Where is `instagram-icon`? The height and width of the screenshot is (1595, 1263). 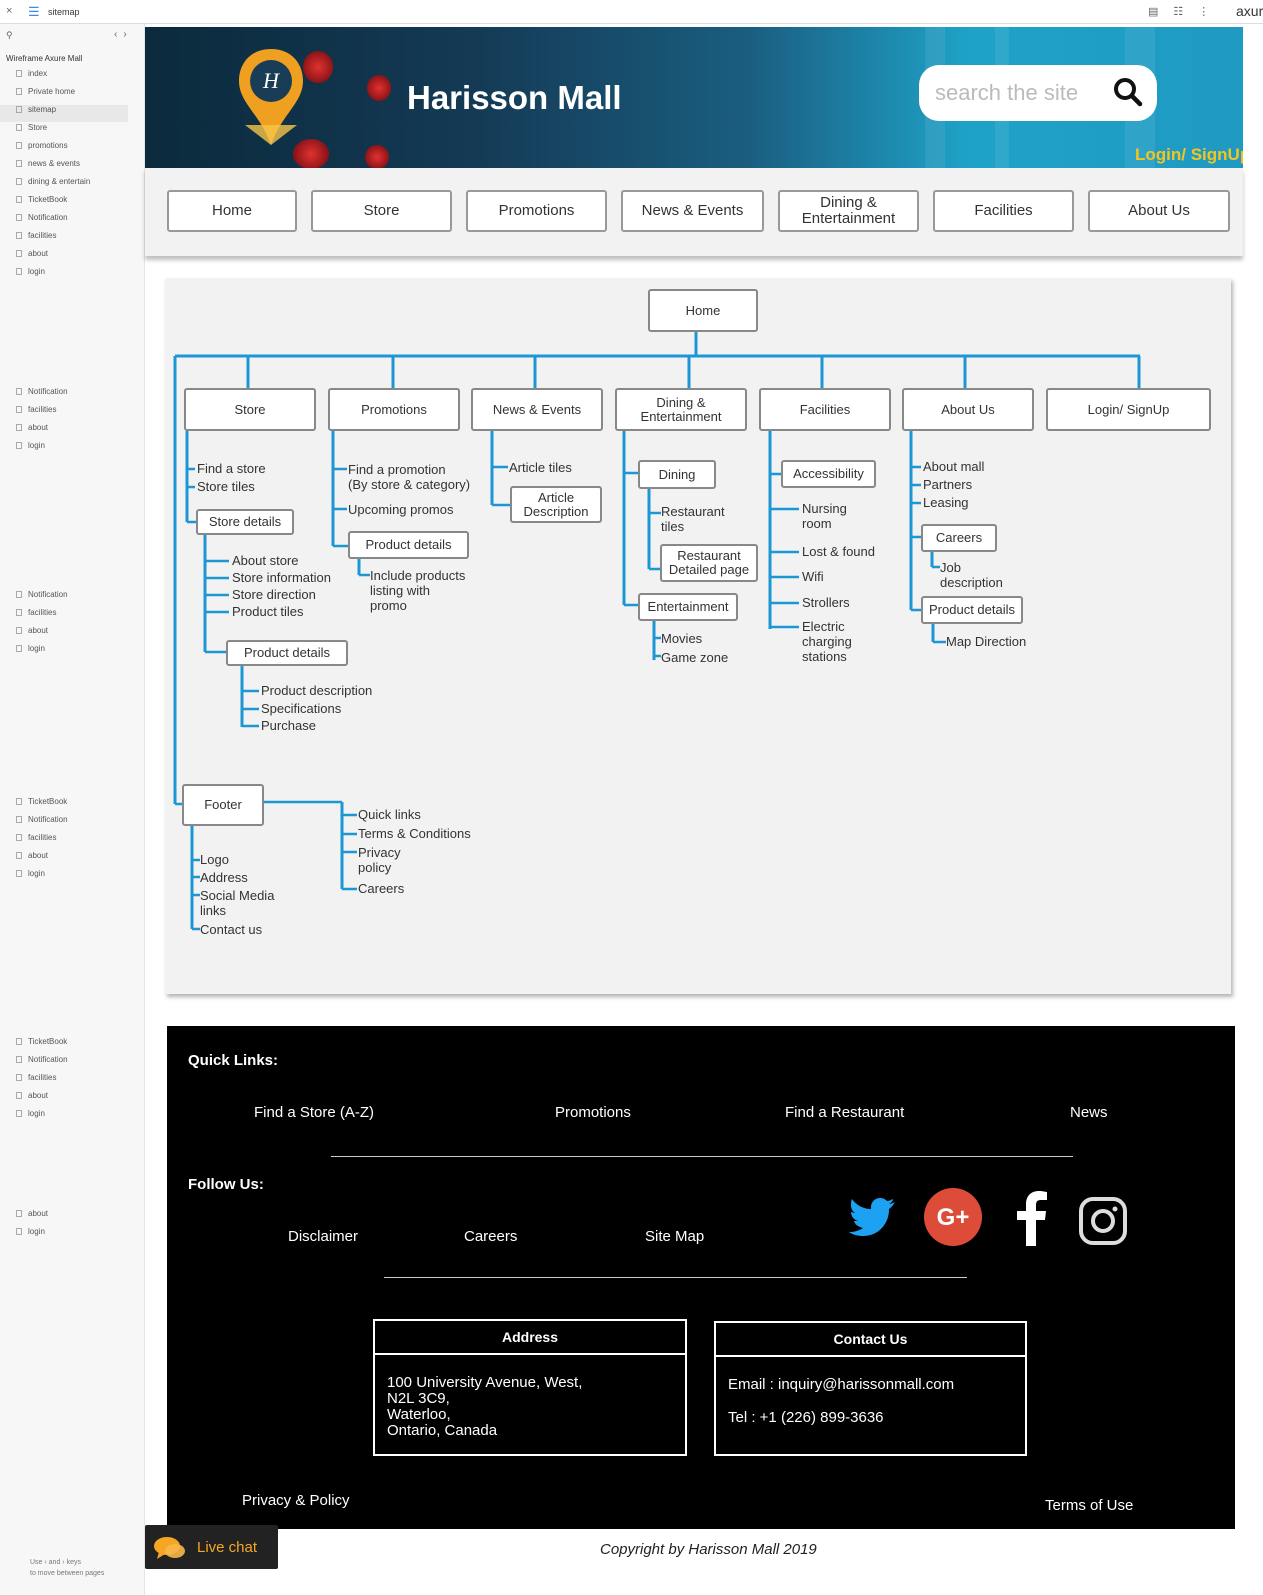
instagram-icon is located at coordinates (1103, 1221).